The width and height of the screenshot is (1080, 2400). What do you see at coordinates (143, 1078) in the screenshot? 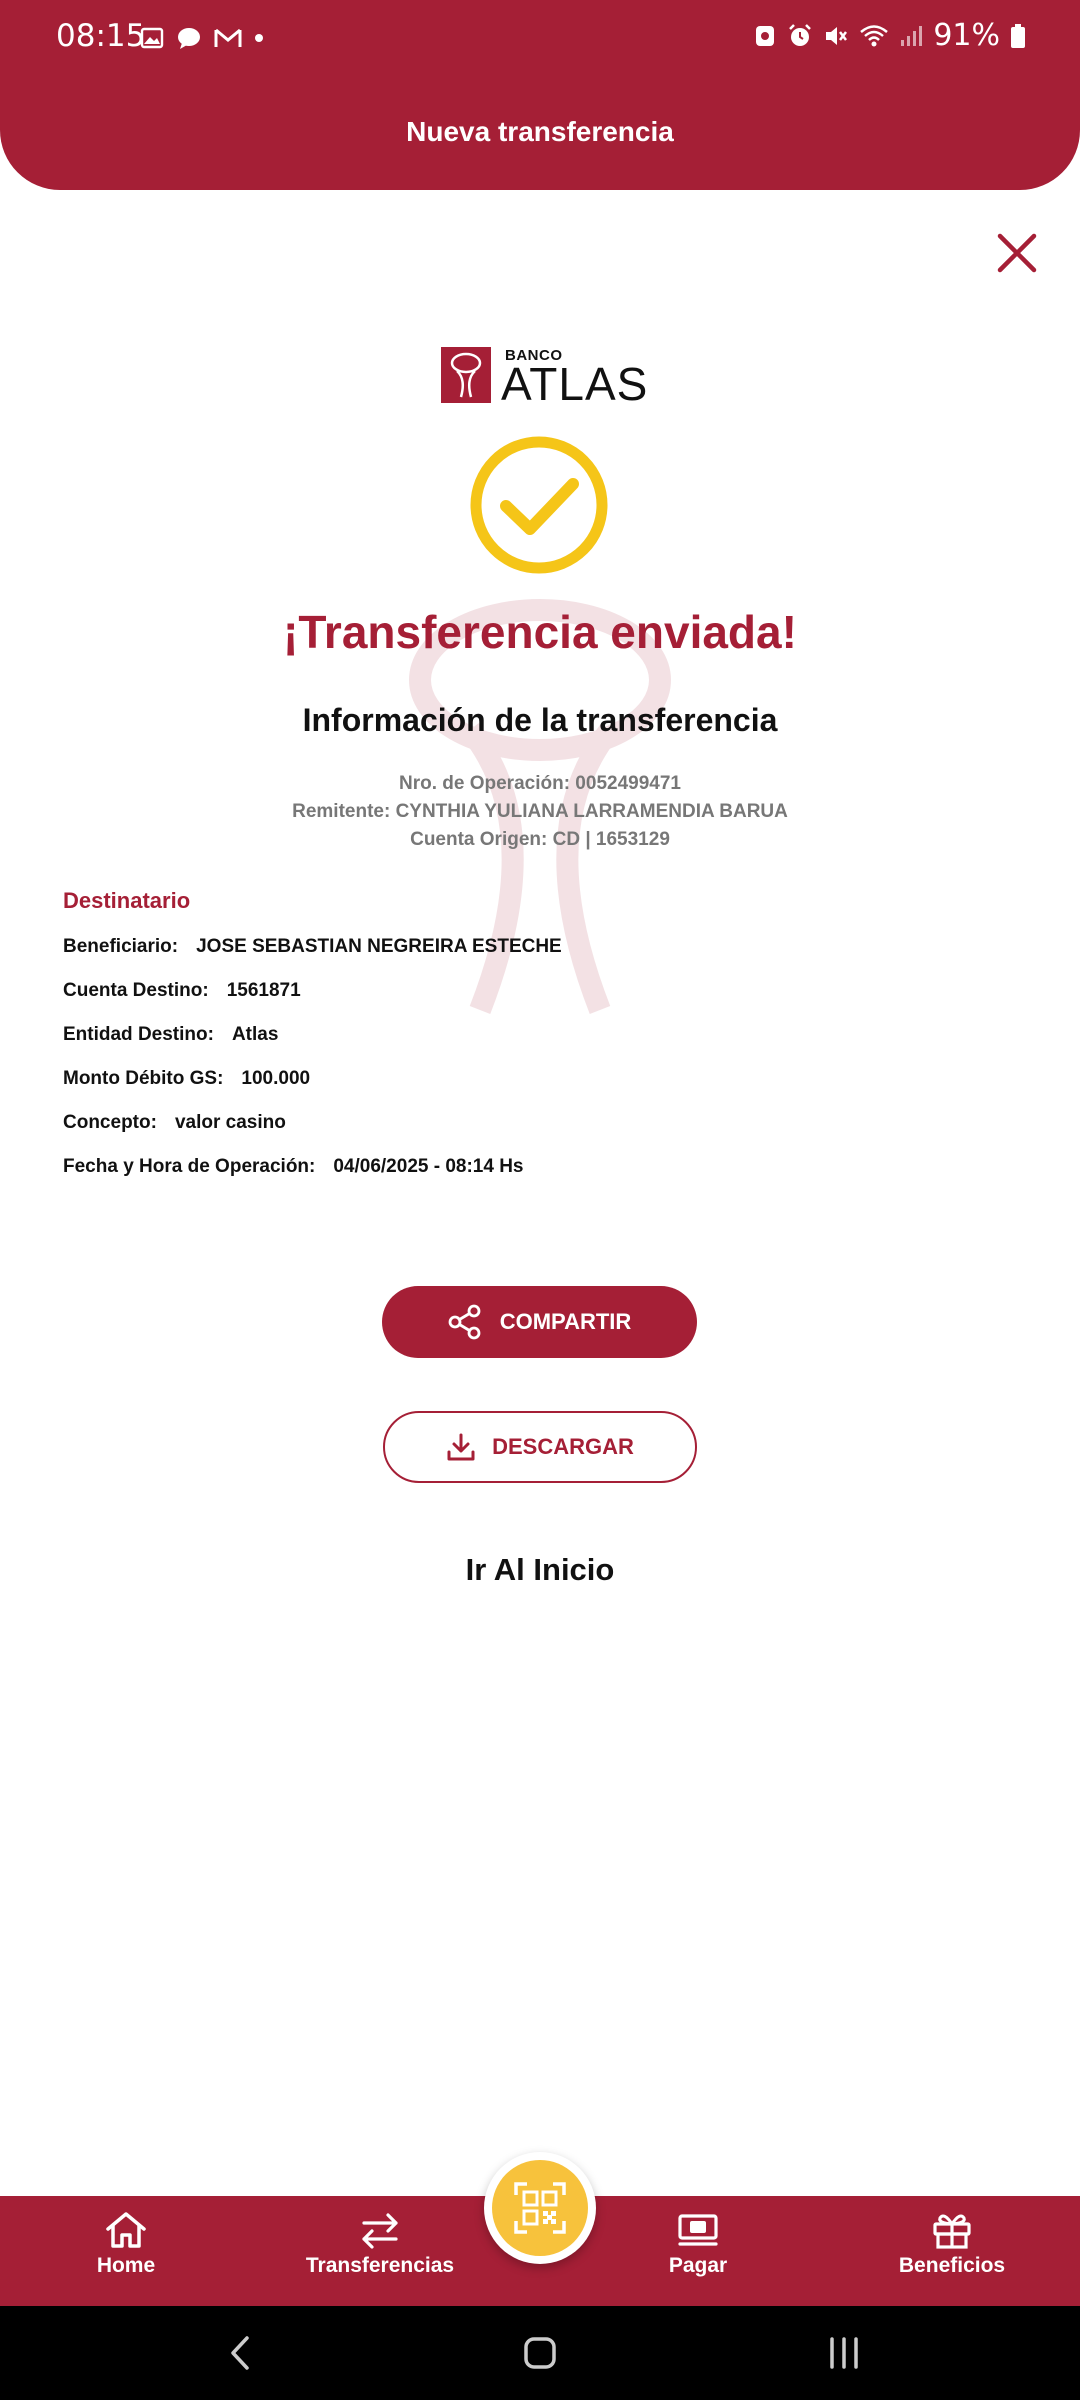
I see `detail-label: Monto Débito GS:` at bounding box center [143, 1078].